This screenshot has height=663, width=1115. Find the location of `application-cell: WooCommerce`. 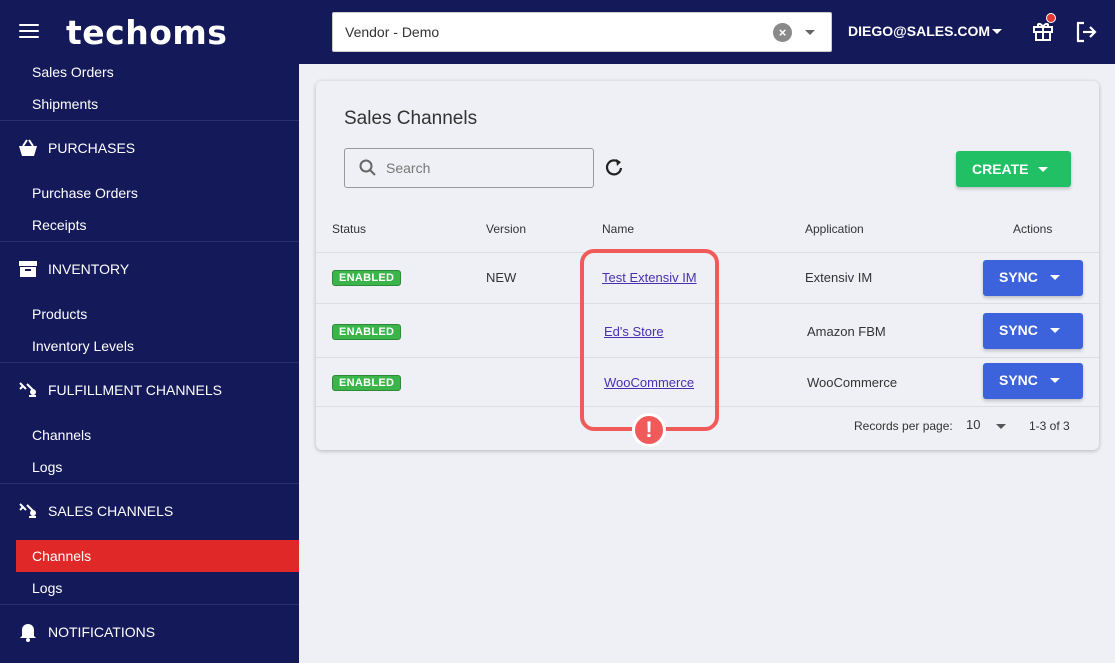

application-cell: WooCommerce is located at coordinates (852, 382).